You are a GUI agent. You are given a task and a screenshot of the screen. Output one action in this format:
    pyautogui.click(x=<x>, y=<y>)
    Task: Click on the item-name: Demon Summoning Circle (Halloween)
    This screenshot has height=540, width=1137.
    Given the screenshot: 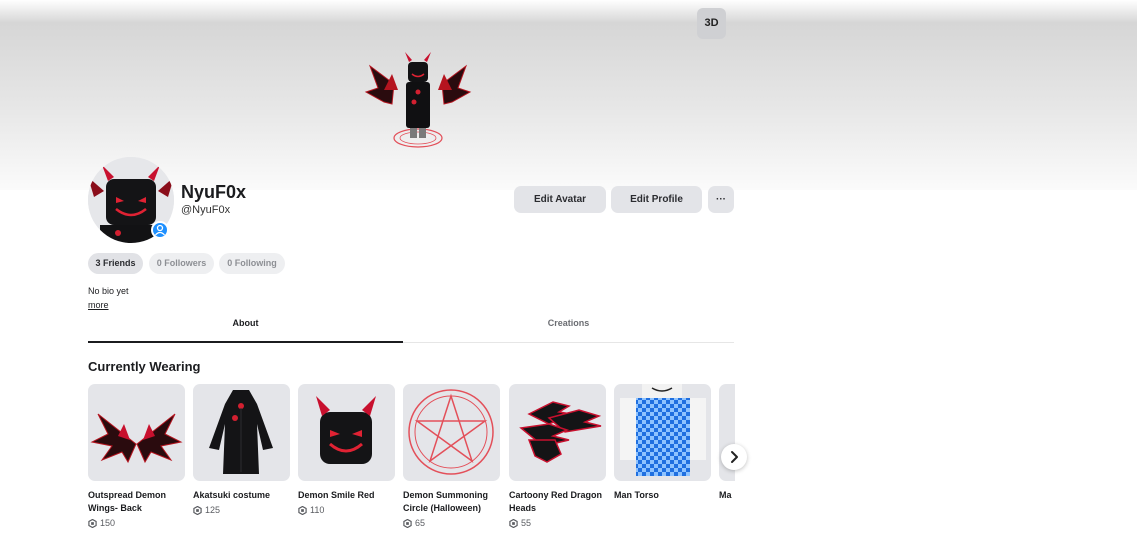 What is the action you would take?
    pyautogui.click(x=445, y=501)
    